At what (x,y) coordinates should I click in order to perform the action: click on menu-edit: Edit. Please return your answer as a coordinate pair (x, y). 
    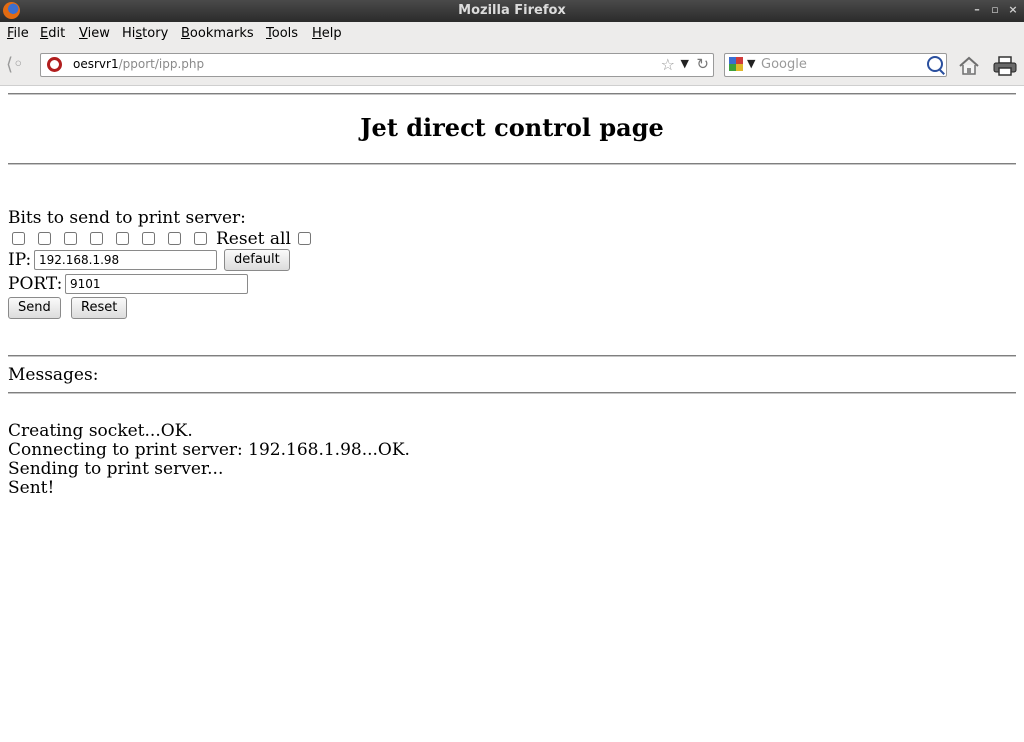
    Looking at the image, I should click on (52, 33).